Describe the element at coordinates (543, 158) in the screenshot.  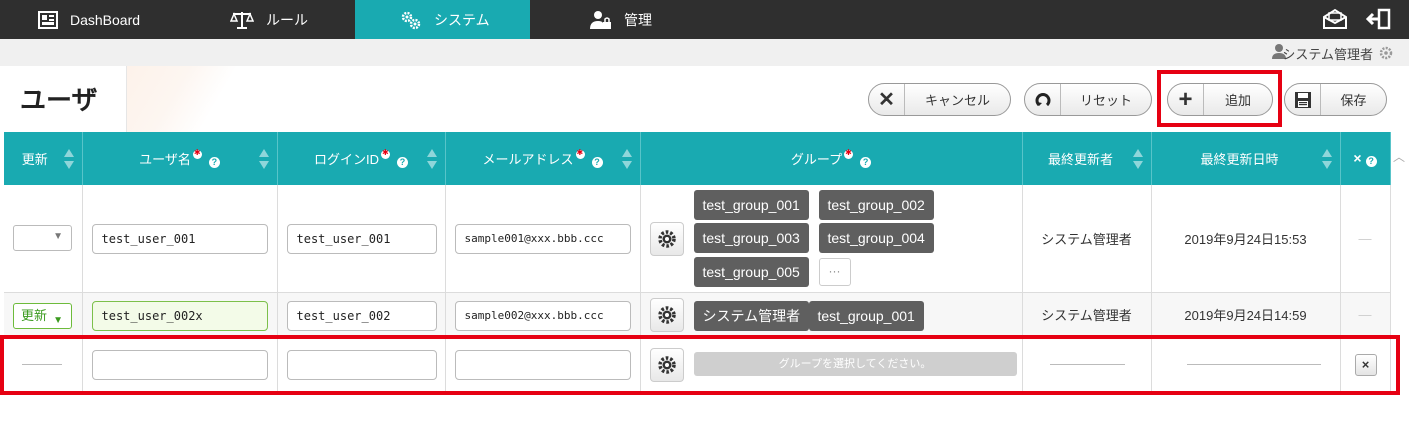
I see `column-header-email: メールアドレス?` at that location.